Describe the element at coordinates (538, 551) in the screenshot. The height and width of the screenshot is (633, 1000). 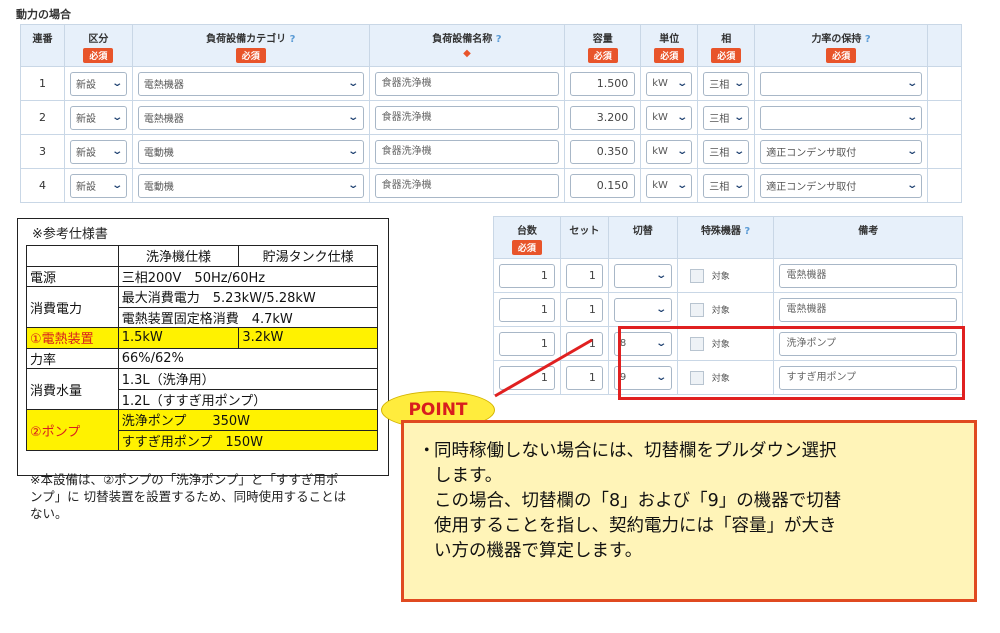
I see `explain-line: い方の機器で算定します。` at that location.